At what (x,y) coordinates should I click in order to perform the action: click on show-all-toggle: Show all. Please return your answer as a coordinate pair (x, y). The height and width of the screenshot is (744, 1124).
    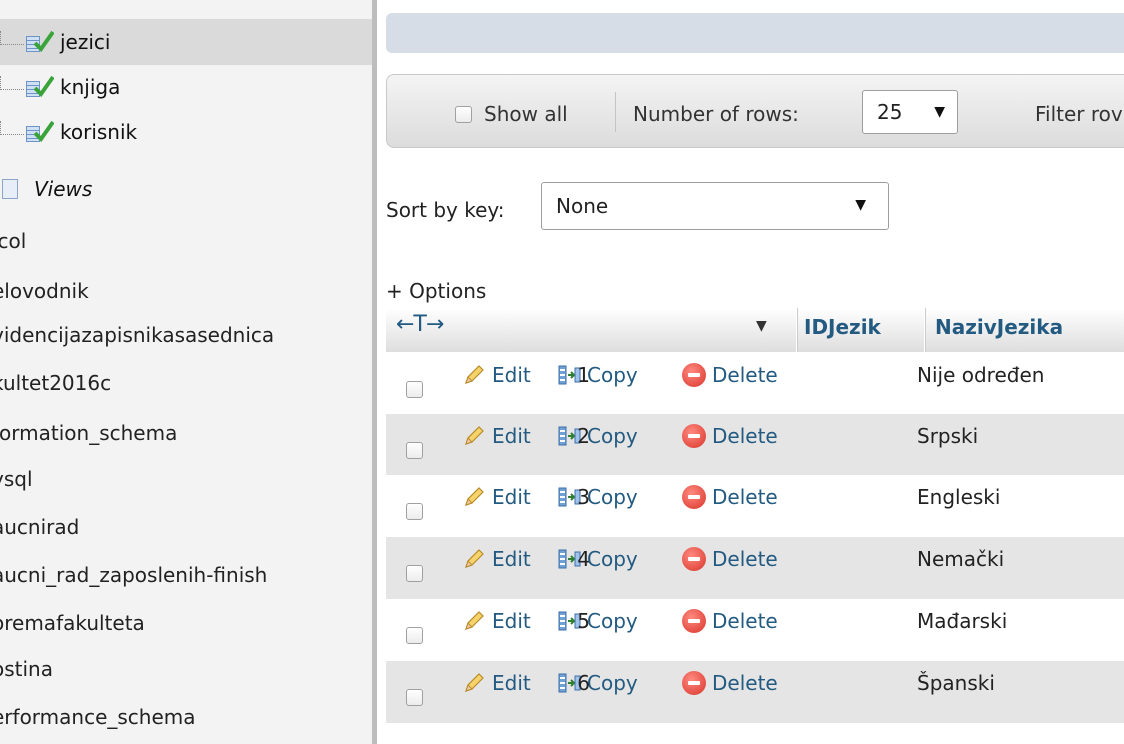
    Looking at the image, I should click on (511, 114).